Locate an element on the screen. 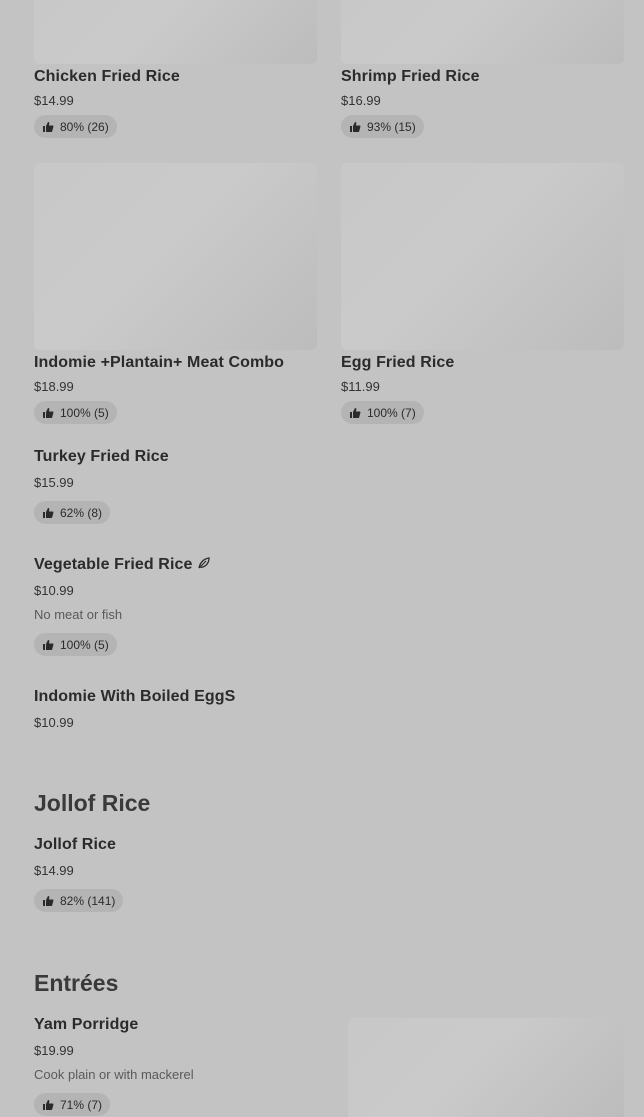 The width and height of the screenshot is (644, 1117). rating-text: 100% (7) is located at coordinates (391, 412).